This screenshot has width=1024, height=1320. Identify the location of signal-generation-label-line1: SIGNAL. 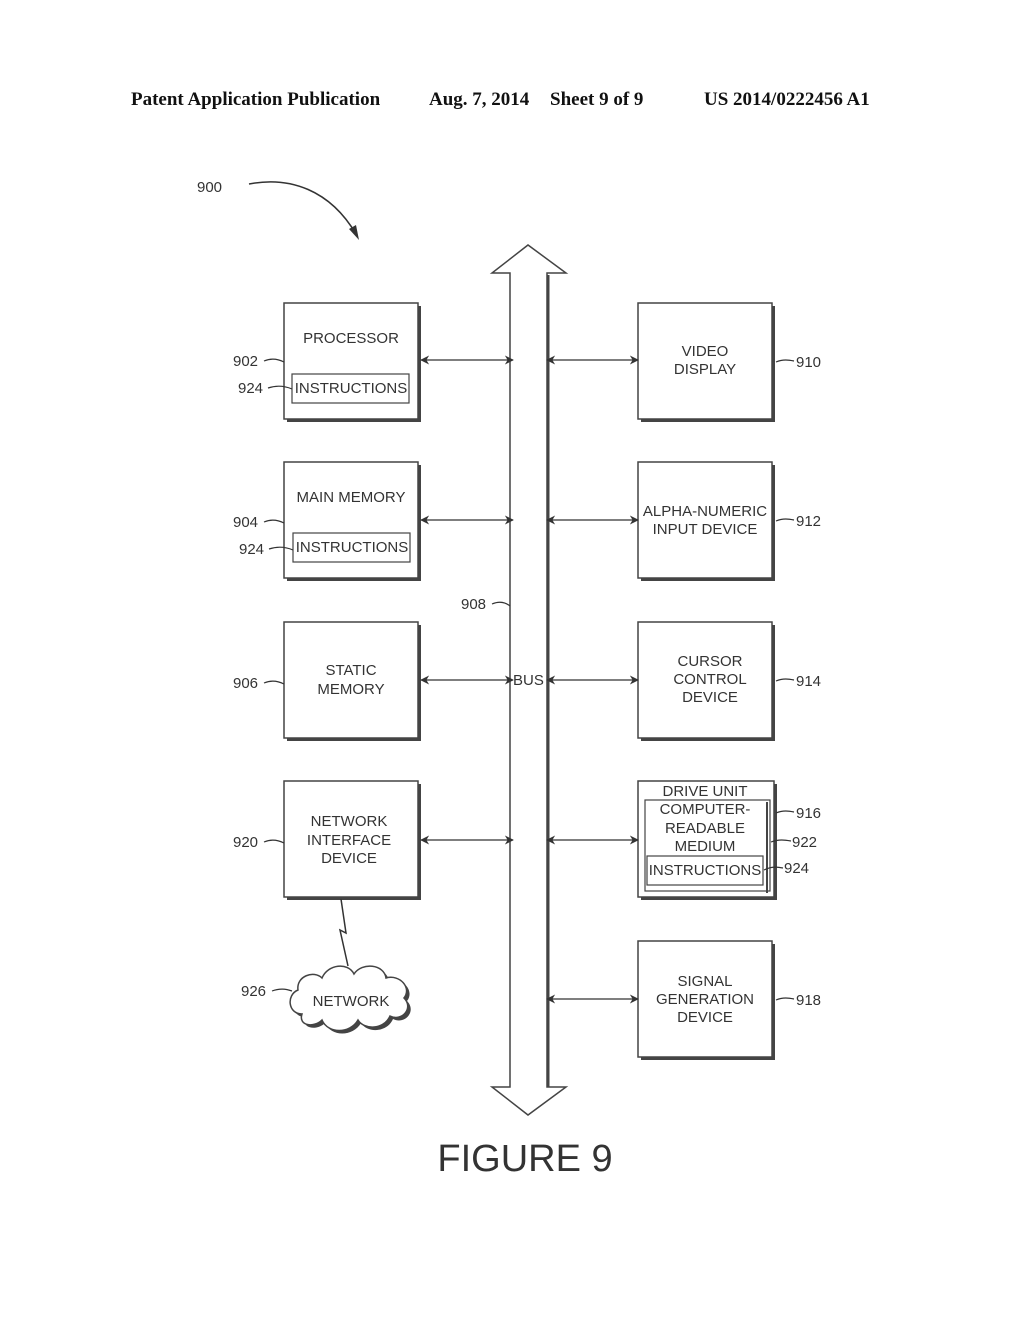
(704, 981).